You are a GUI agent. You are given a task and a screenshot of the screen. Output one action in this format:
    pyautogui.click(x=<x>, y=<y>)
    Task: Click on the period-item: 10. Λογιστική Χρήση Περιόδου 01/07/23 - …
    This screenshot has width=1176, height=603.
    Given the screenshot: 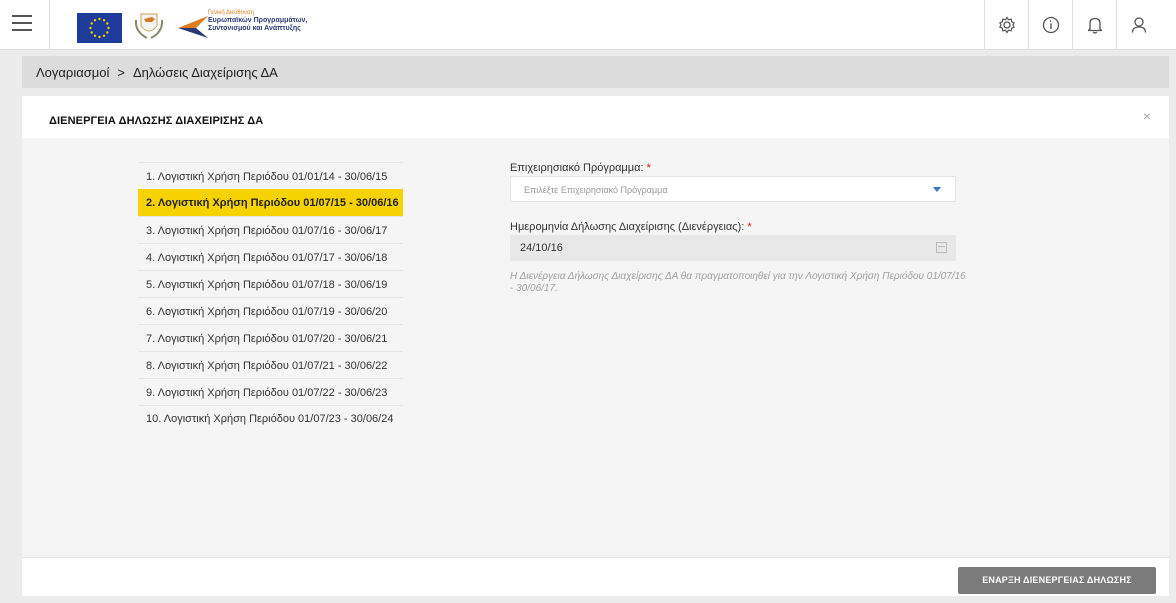 What is the action you would take?
    pyautogui.click(x=270, y=425)
    